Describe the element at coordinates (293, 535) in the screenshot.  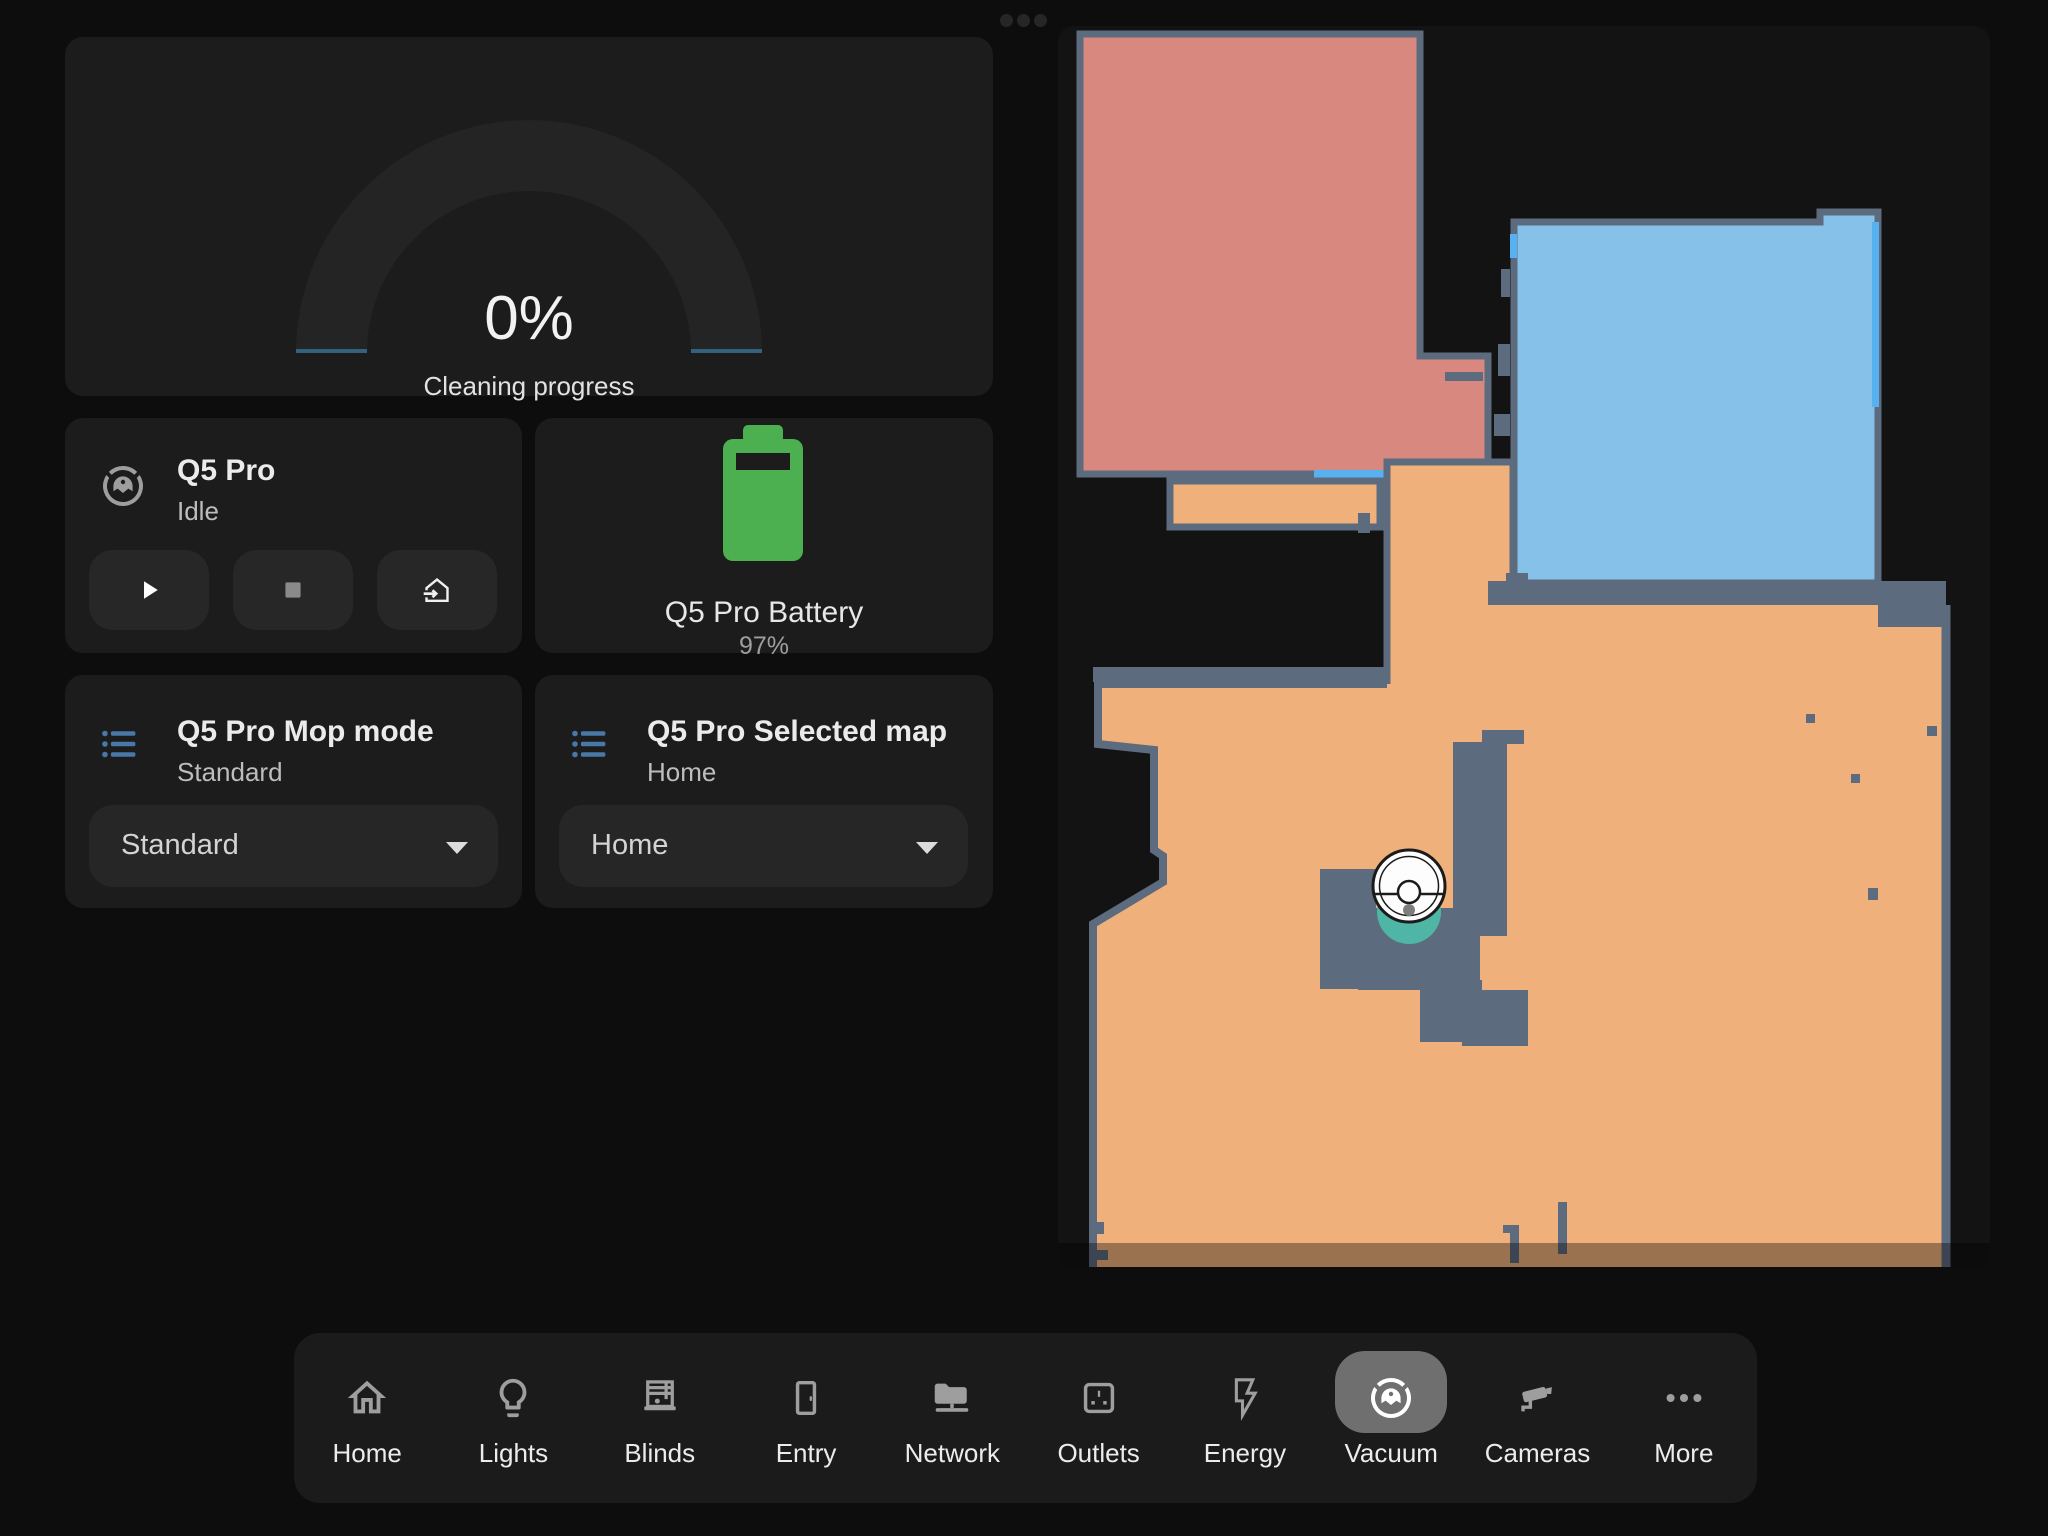
I see `vacuum-status-card: Q5 Pro Idle` at that location.